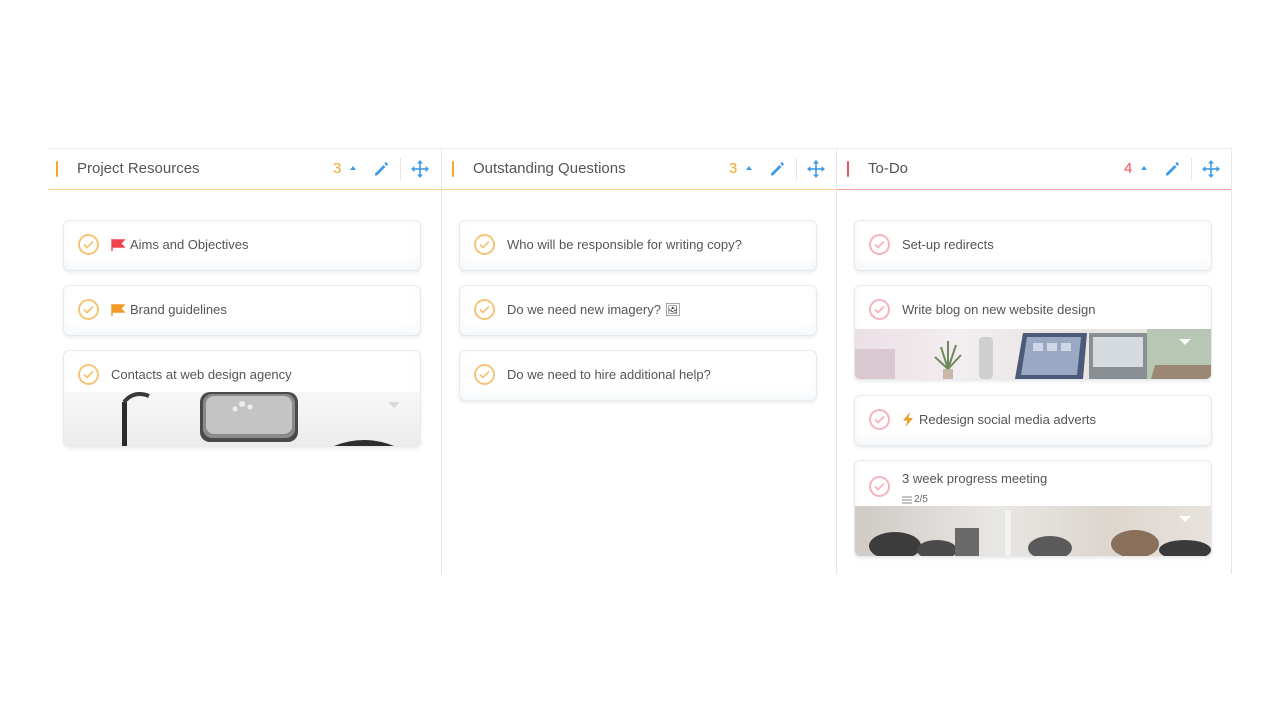 Image resolution: width=1280 pixels, height=720 pixels. I want to click on card-title: 3 week progress meeting, so click(975, 478).